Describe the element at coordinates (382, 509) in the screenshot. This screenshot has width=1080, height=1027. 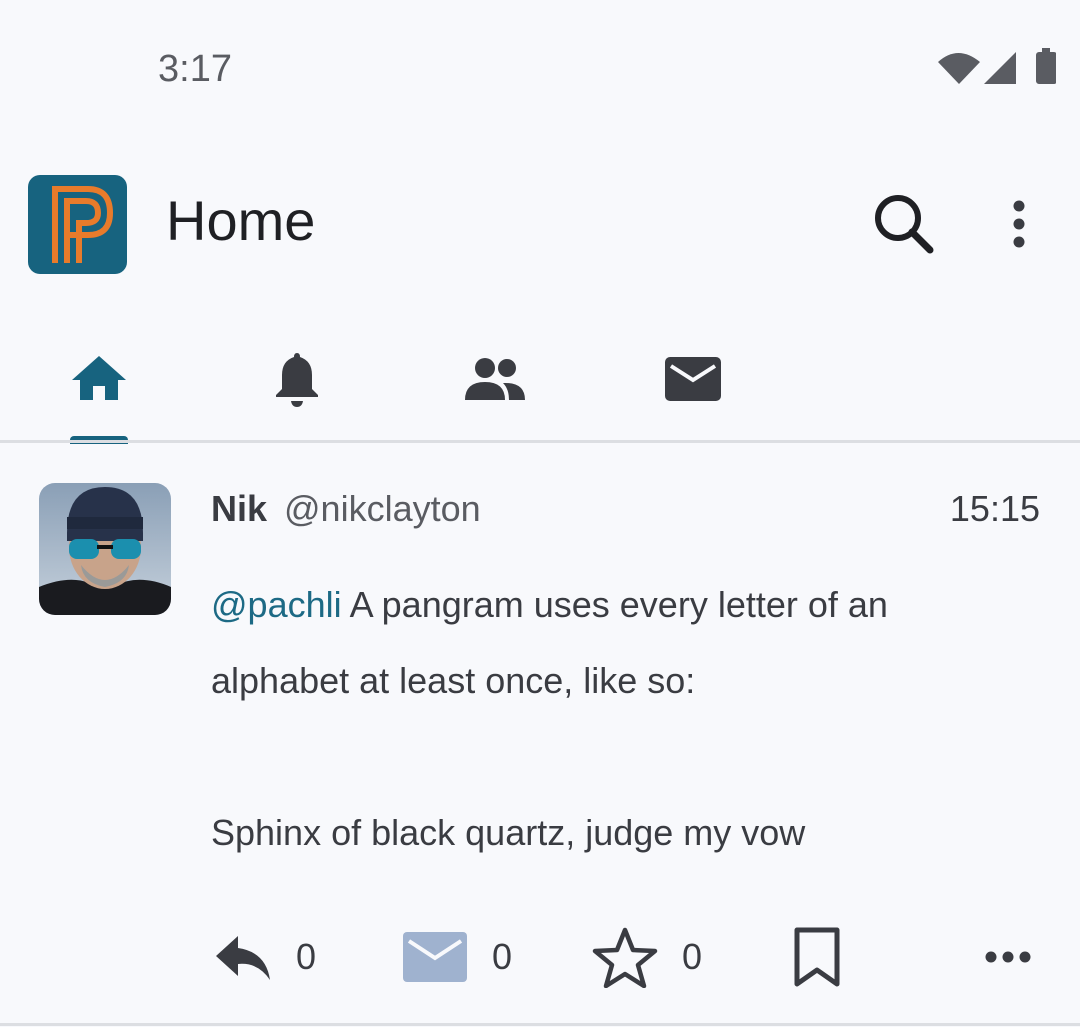
I see `post-username: @nikclayton` at that location.